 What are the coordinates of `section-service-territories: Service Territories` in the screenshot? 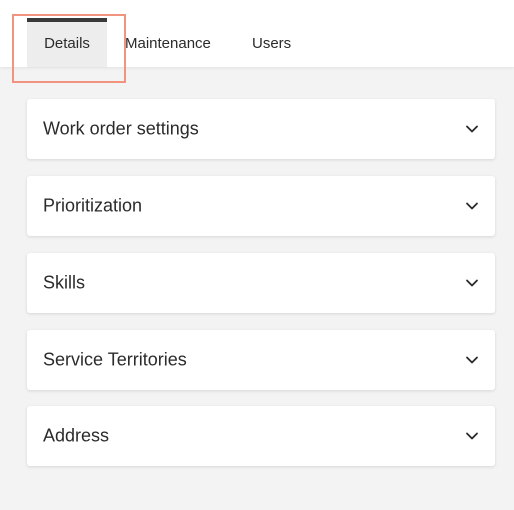 It's located at (261, 360).